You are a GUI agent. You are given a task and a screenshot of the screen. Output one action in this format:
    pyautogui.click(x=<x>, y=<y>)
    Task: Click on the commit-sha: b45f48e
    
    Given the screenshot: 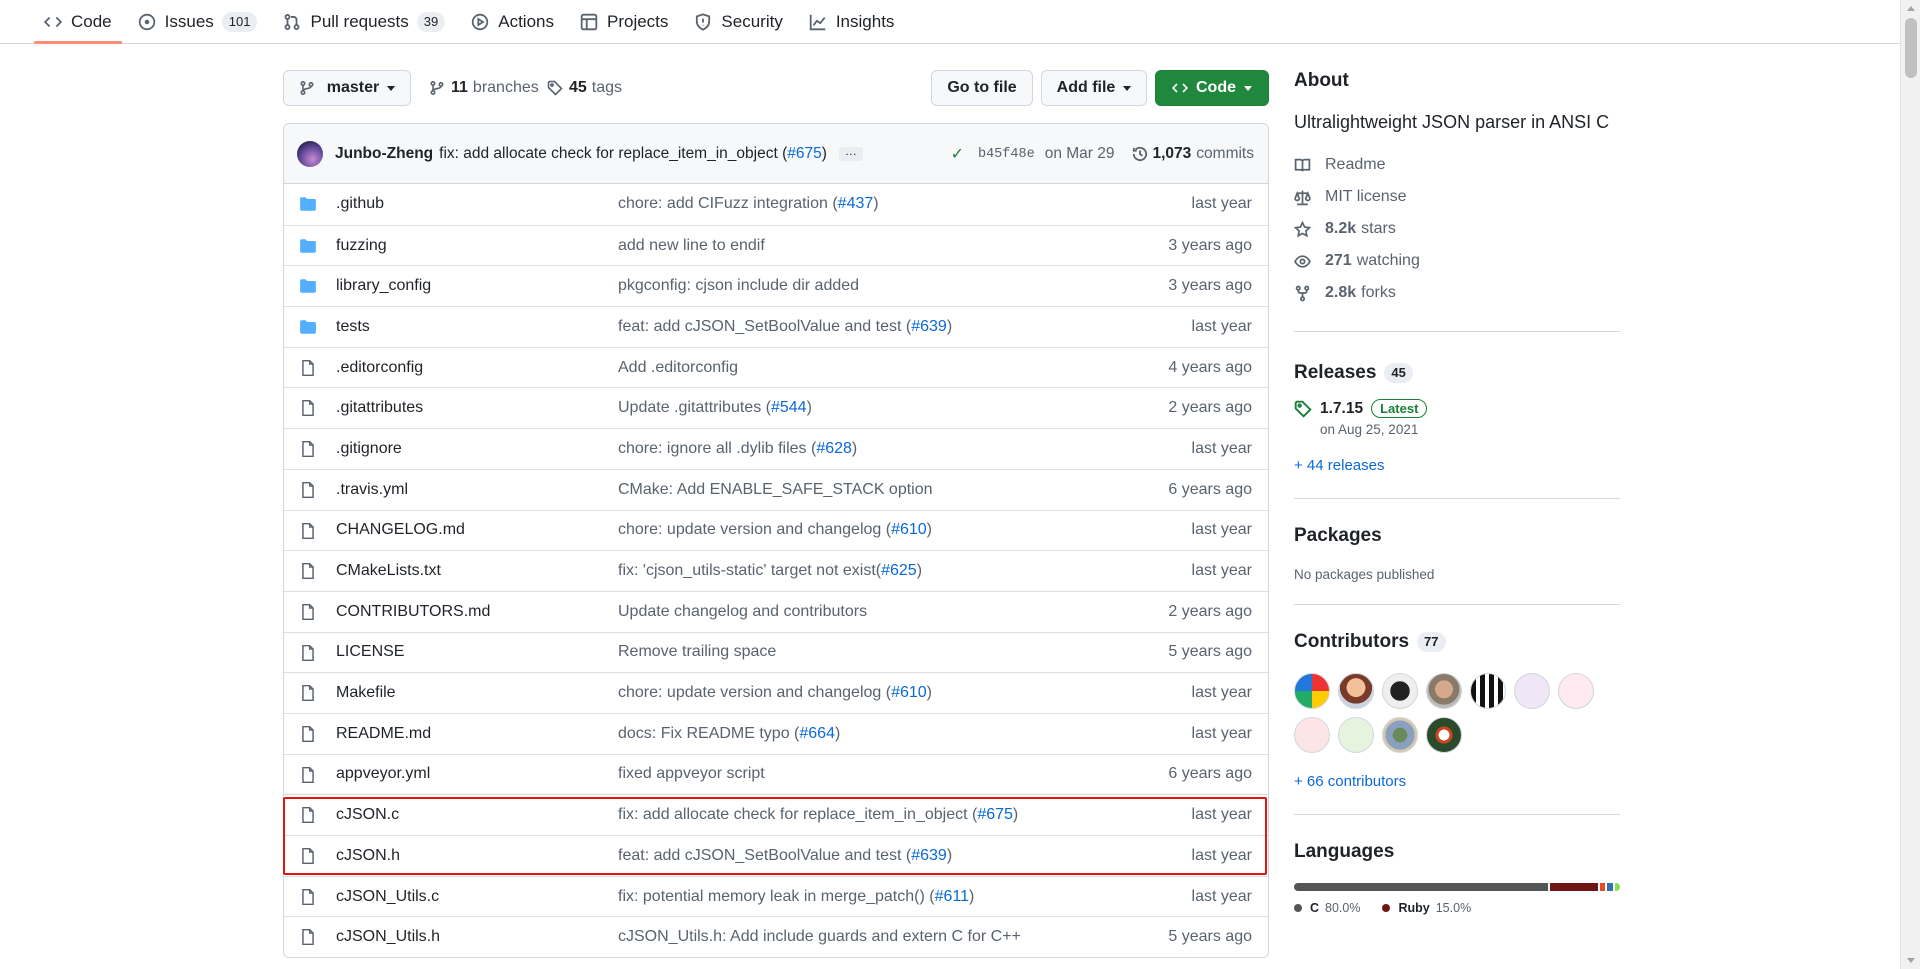 What is the action you would take?
    pyautogui.click(x=1006, y=154)
    